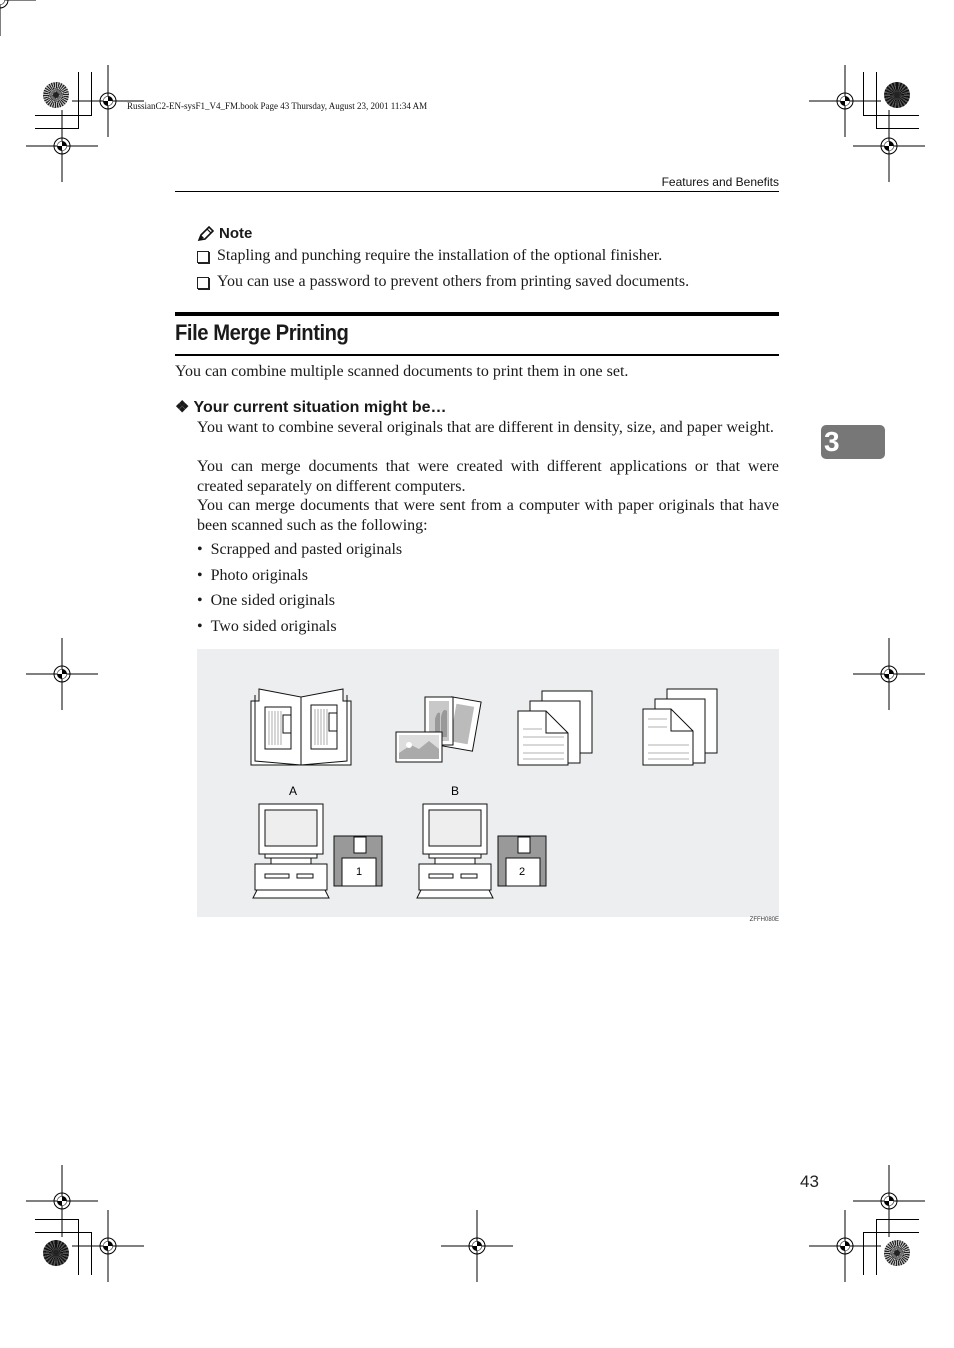 This screenshot has height=1348, width=954. What do you see at coordinates (484, 793) in the screenshot?
I see `illustration-svg: A 1 B 2` at bounding box center [484, 793].